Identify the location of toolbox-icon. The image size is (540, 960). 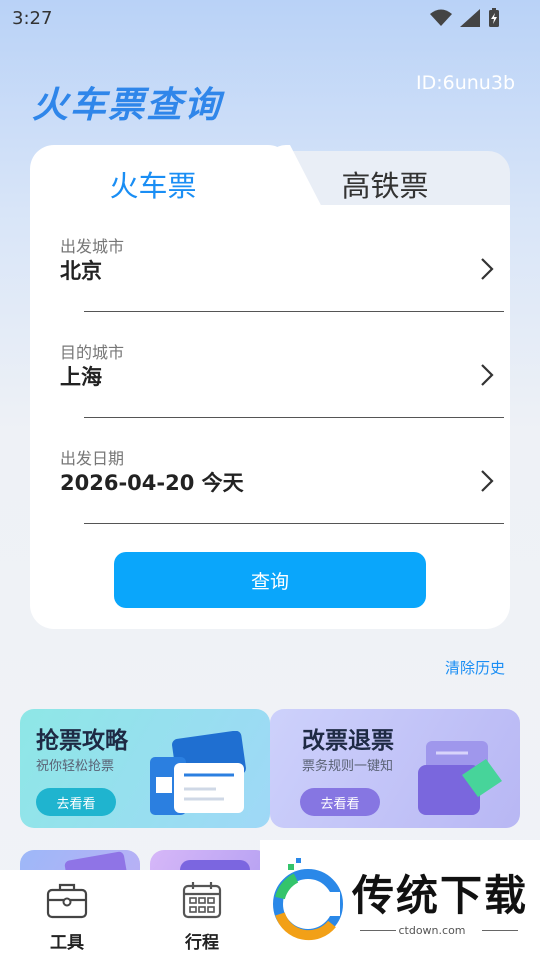
(67, 901).